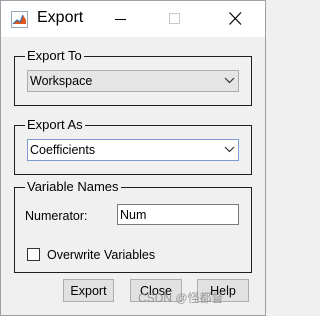 This screenshot has height=316, width=320. I want to click on close-icon, so click(235, 18).